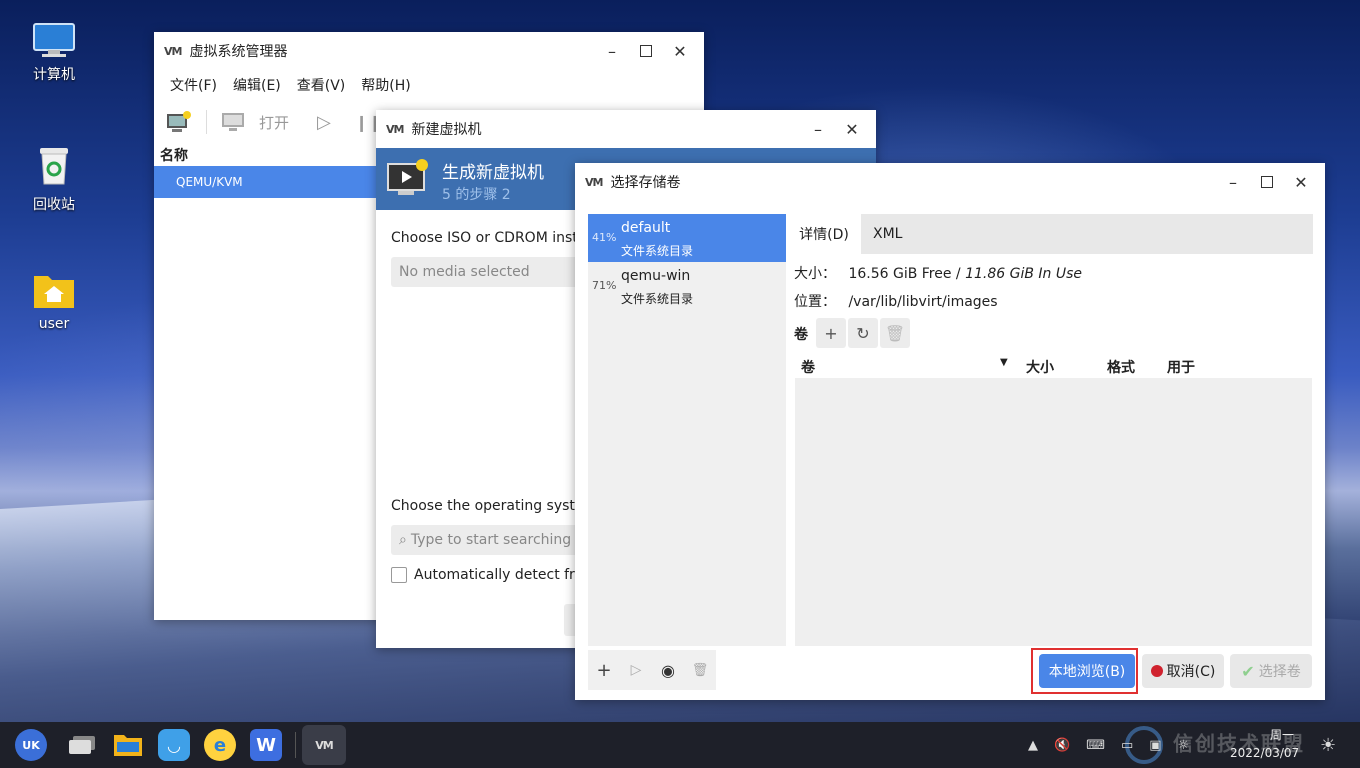  Describe the element at coordinates (174, 745) in the screenshot. I see `app-store-button: ◡` at that location.